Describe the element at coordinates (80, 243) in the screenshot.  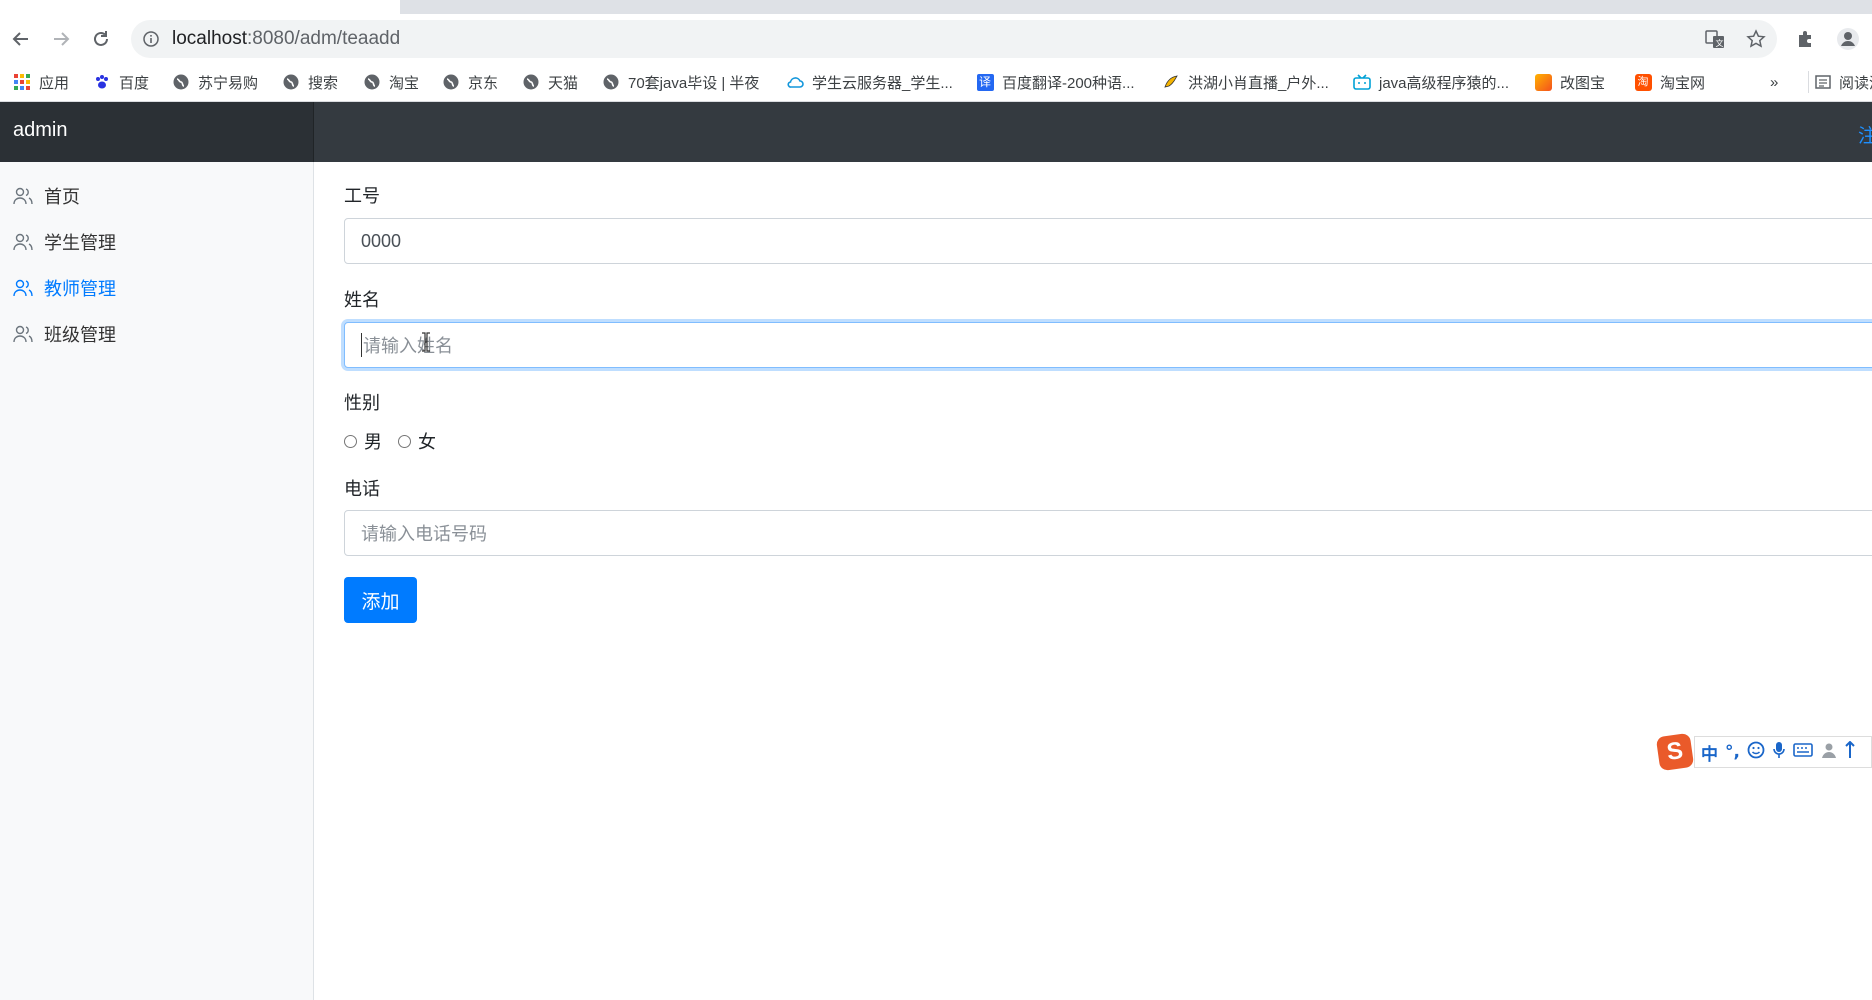
I see `sidebar-item-label: 学生管理` at that location.